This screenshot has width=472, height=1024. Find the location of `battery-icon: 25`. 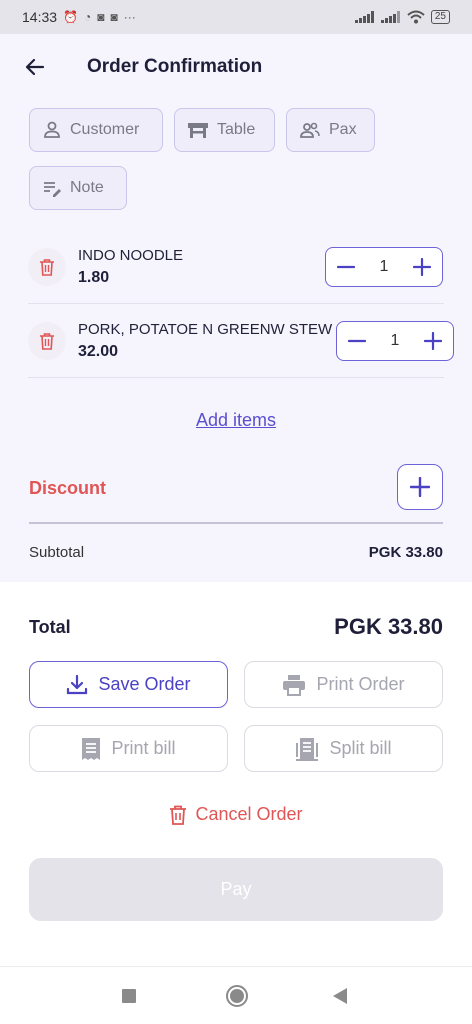

battery-icon: 25 is located at coordinates (440, 17).